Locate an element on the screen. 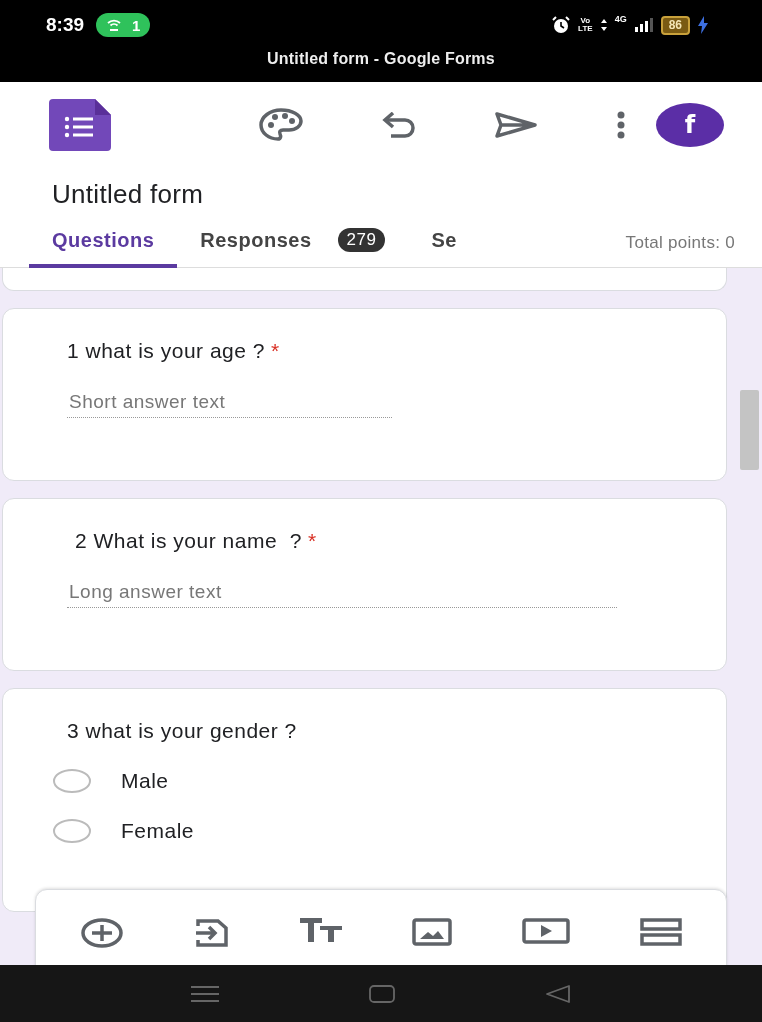 The width and height of the screenshot is (762, 1022). total-points: Total points: 0 is located at coordinates (680, 243).